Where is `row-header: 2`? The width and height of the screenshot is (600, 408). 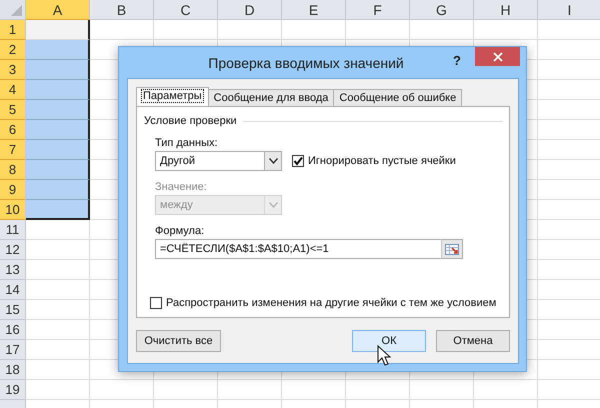 row-header: 2 is located at coordinates (13, 50).